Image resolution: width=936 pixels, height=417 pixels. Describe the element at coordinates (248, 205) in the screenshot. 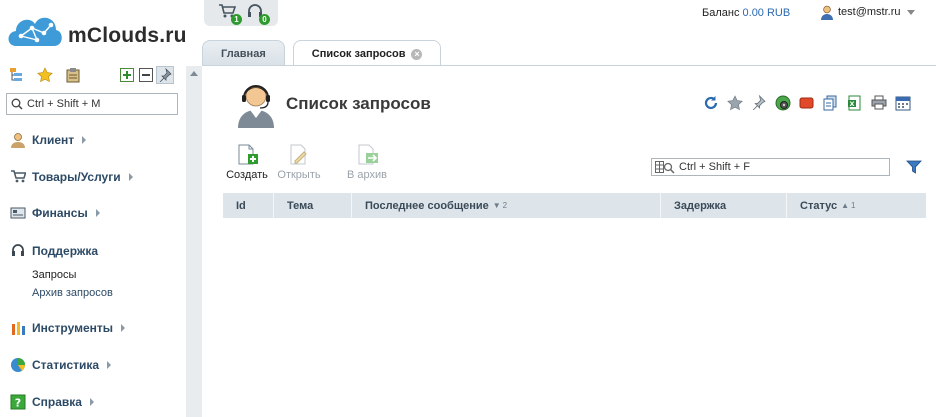

I see `column-id: Id` at that location.